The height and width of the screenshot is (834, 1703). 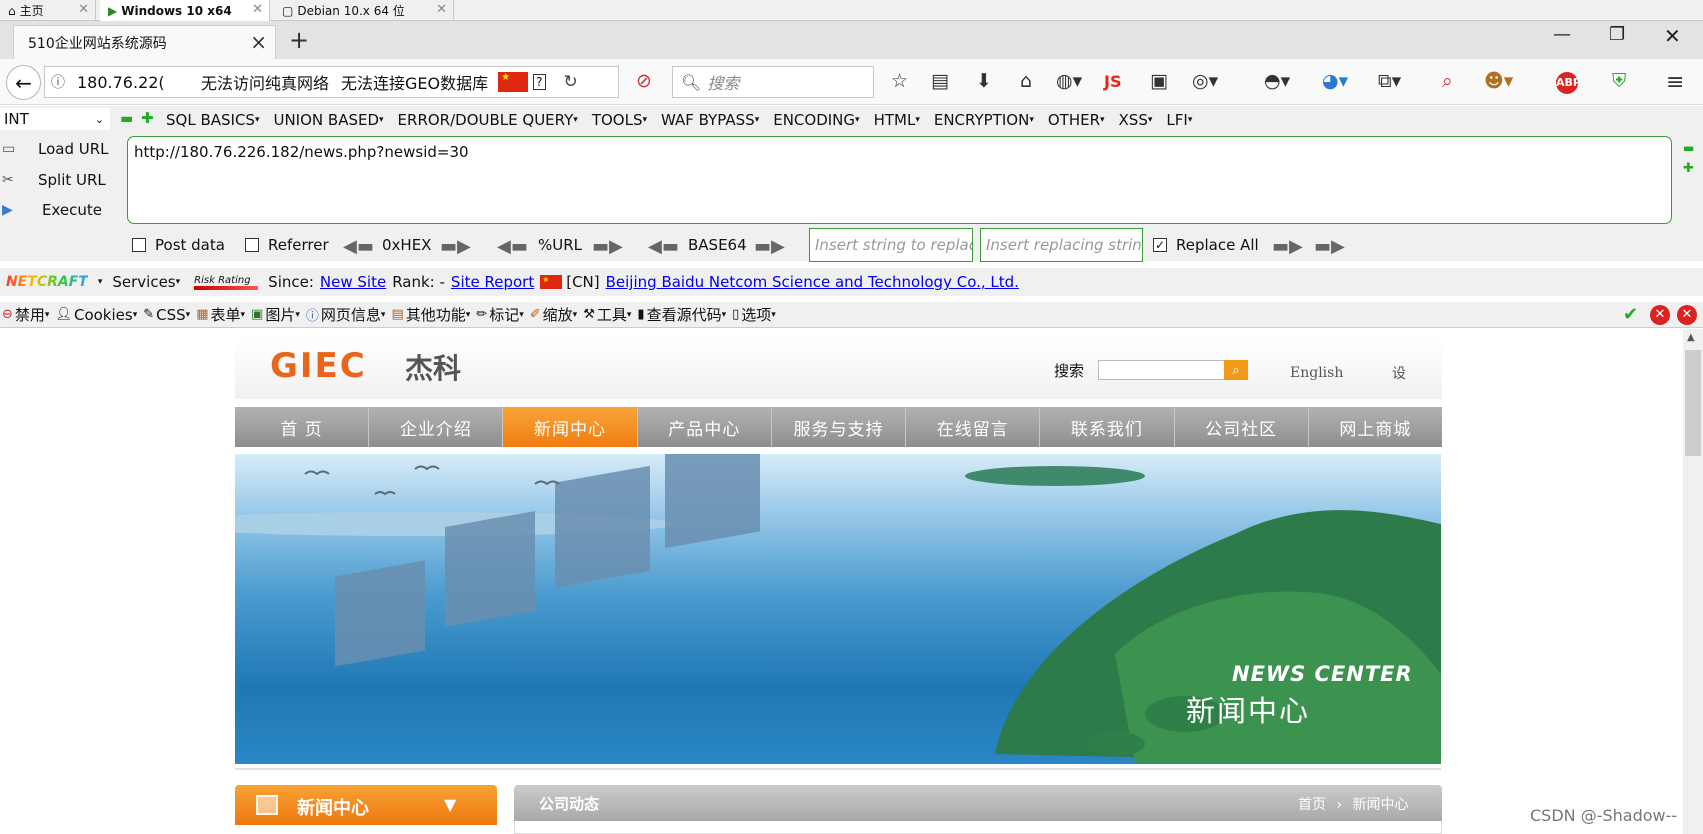 What do you see at coordinates (1630, 314) in the screenshot?
I see `check-icon: ✔` at bounding box center [1630, 314].